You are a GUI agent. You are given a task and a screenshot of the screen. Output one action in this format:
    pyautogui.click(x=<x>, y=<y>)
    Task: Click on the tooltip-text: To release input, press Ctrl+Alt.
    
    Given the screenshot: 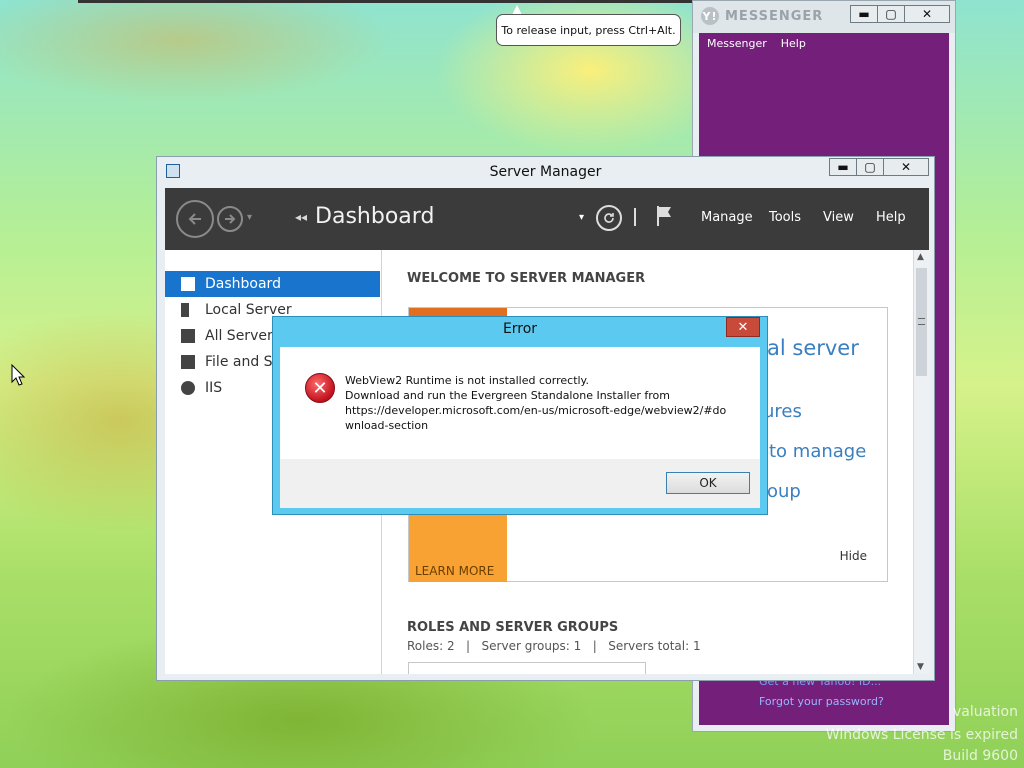 What is the action you would take?
    pyautogui.click(x=588, y=30)
    